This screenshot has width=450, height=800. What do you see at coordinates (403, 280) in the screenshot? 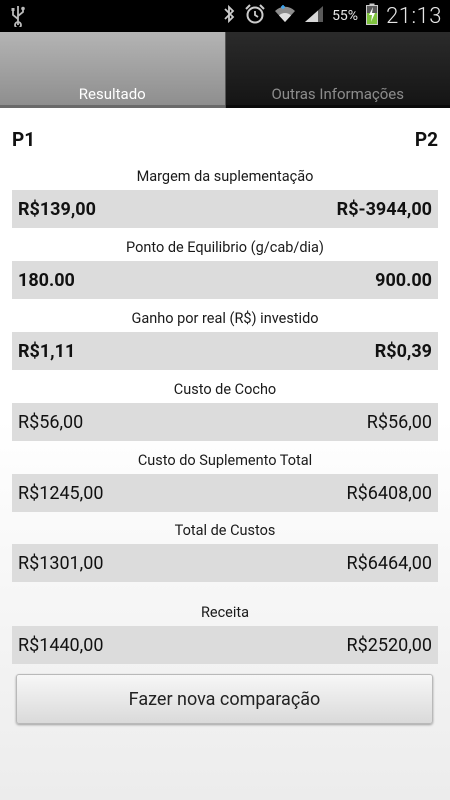
I see `p2-value: 900.00` at bounding box center [403, 280].